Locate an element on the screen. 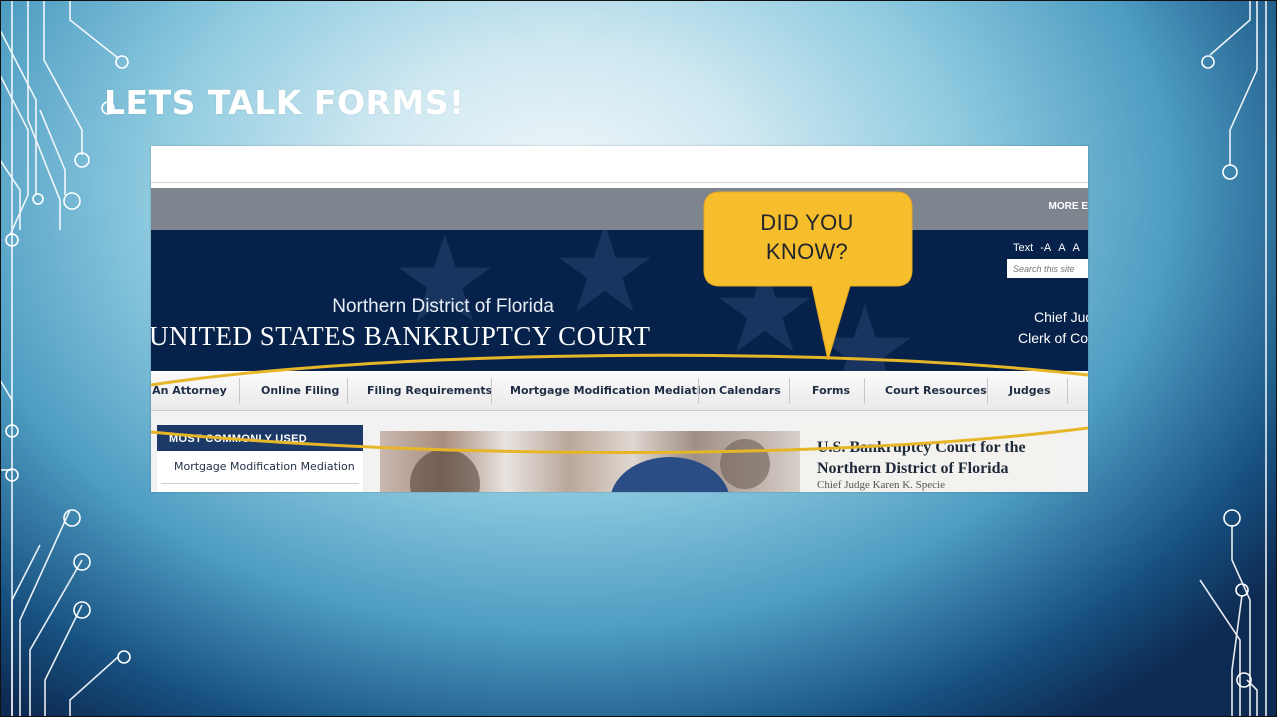 The image size is (1277, 717). nav-judges: Judges is located at coordinates (1030, 391).